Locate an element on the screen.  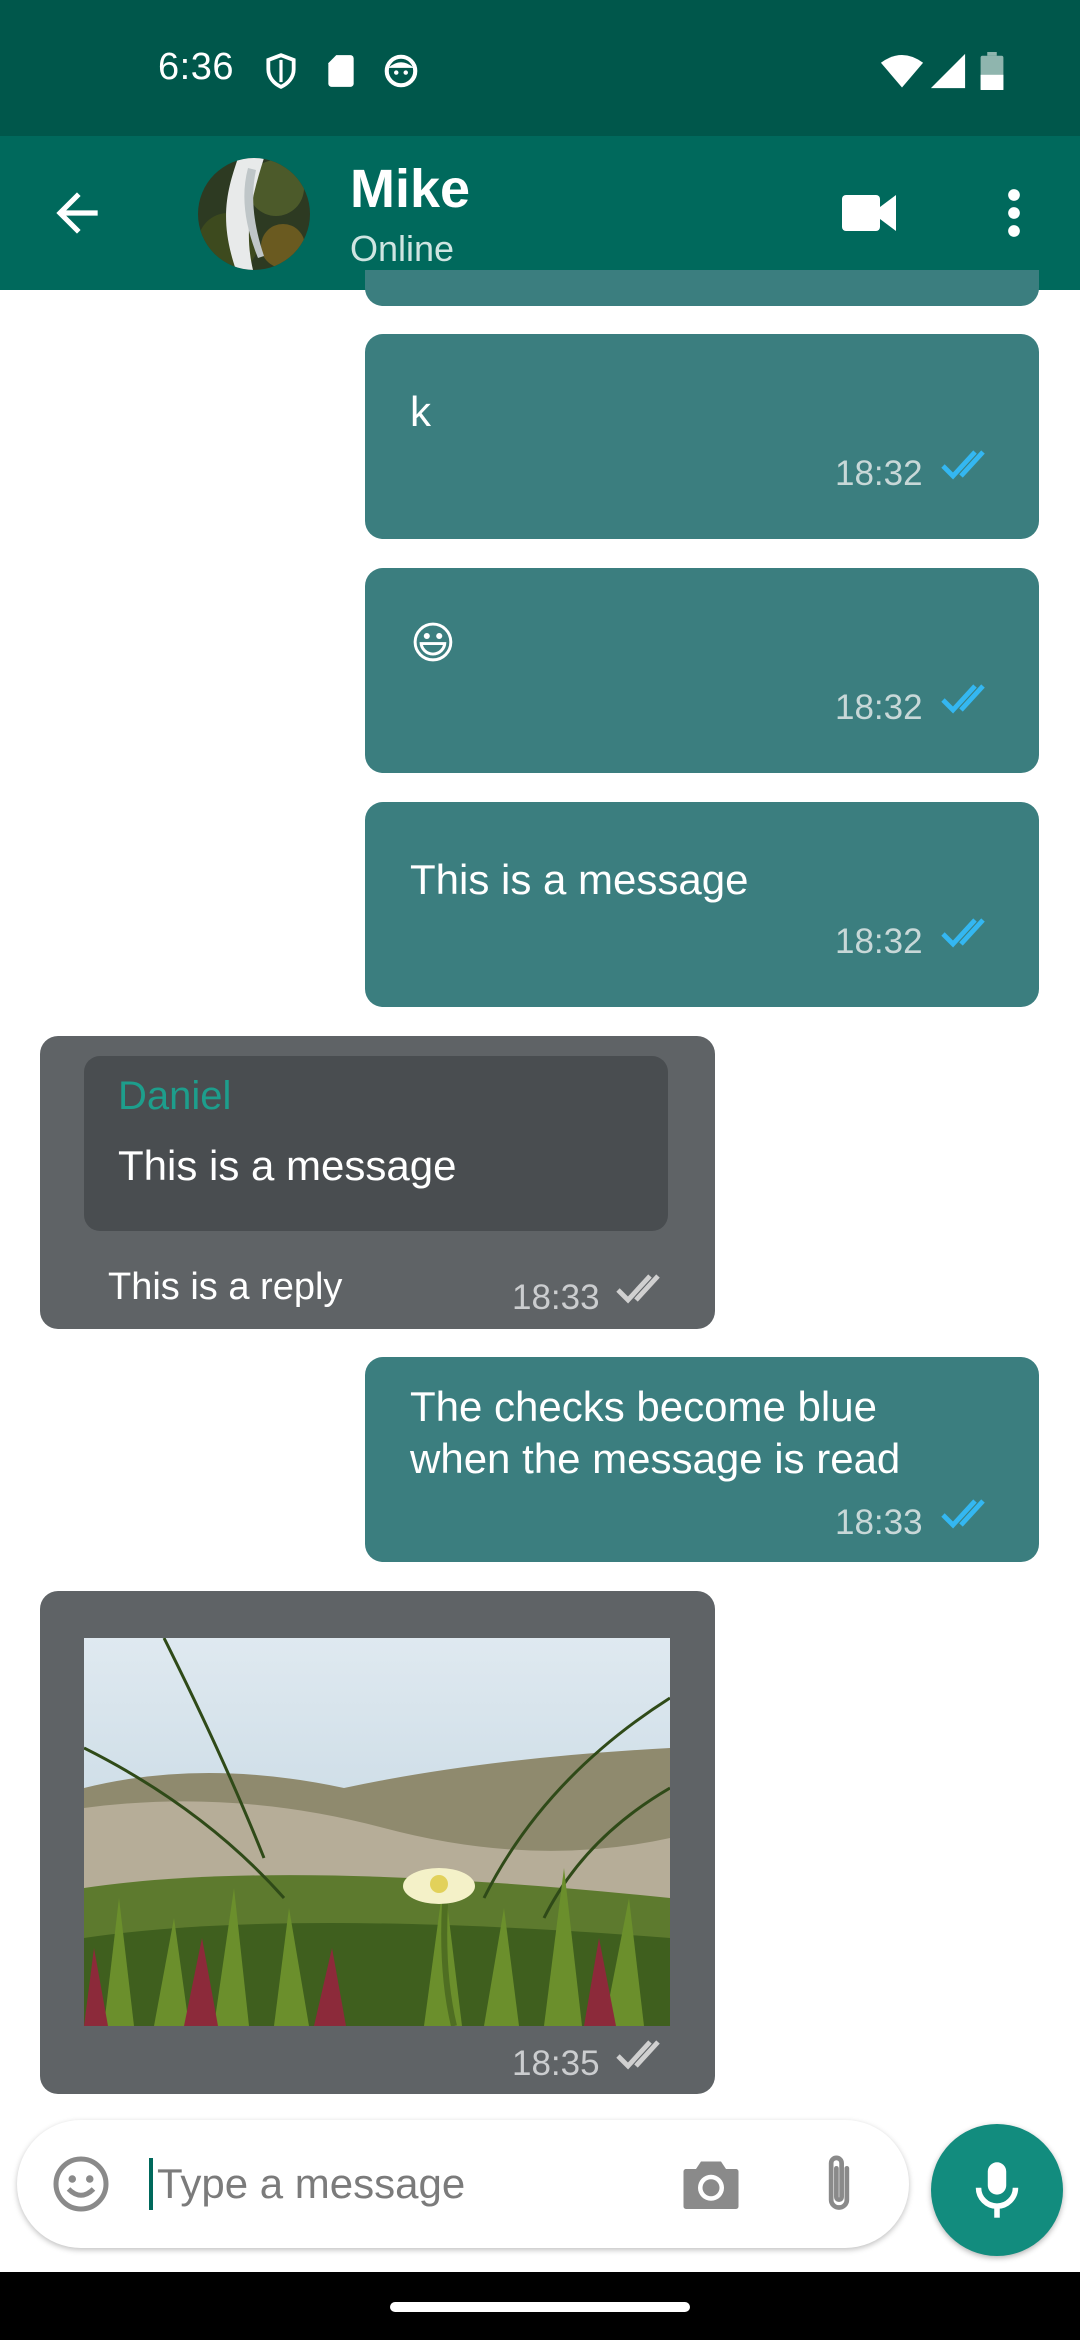
message-bubble-outgoing: This is a message 18:32 is located at coordinates (702, 904).